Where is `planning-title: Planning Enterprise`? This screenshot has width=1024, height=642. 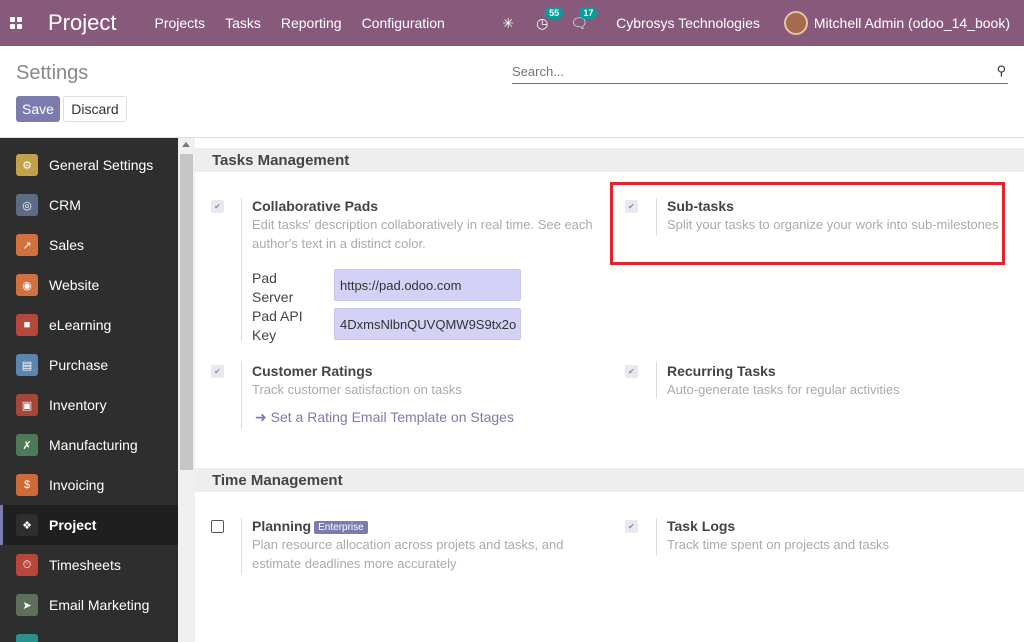
planning-title: Planning Enterprise is located at coordinates (310, 526).